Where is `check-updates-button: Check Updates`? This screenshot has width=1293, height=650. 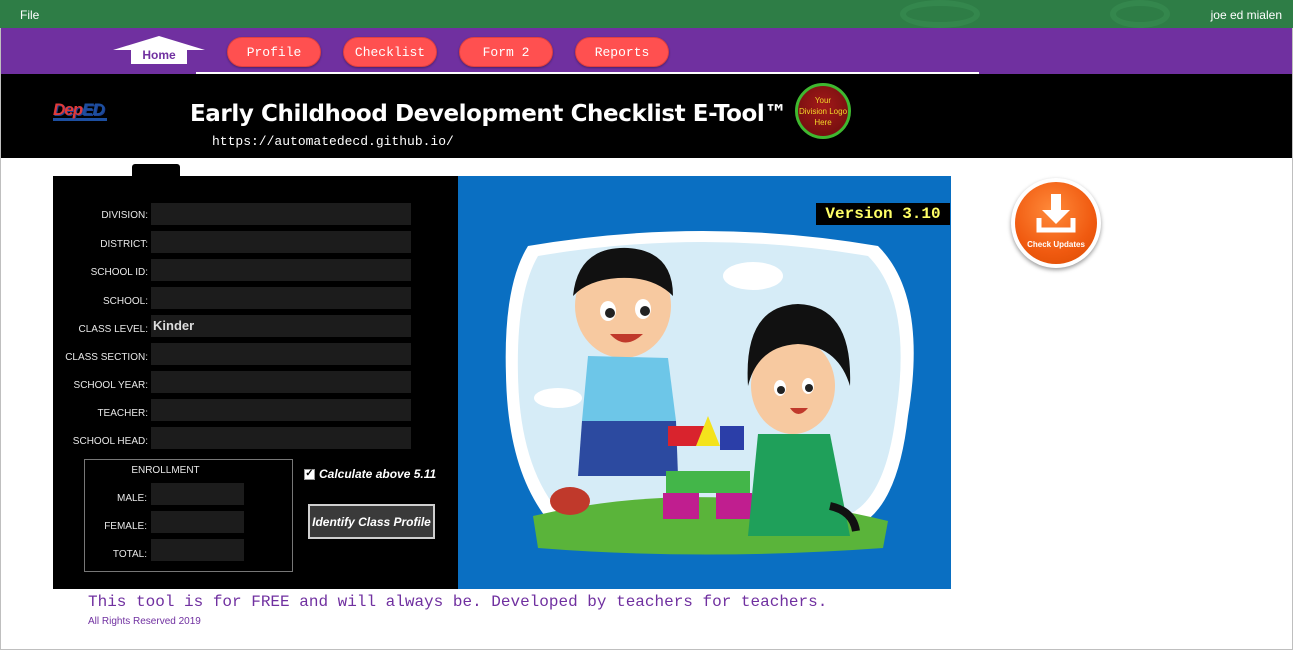 check-updates-button: Check Updates is located at coordinates (1056, 223).